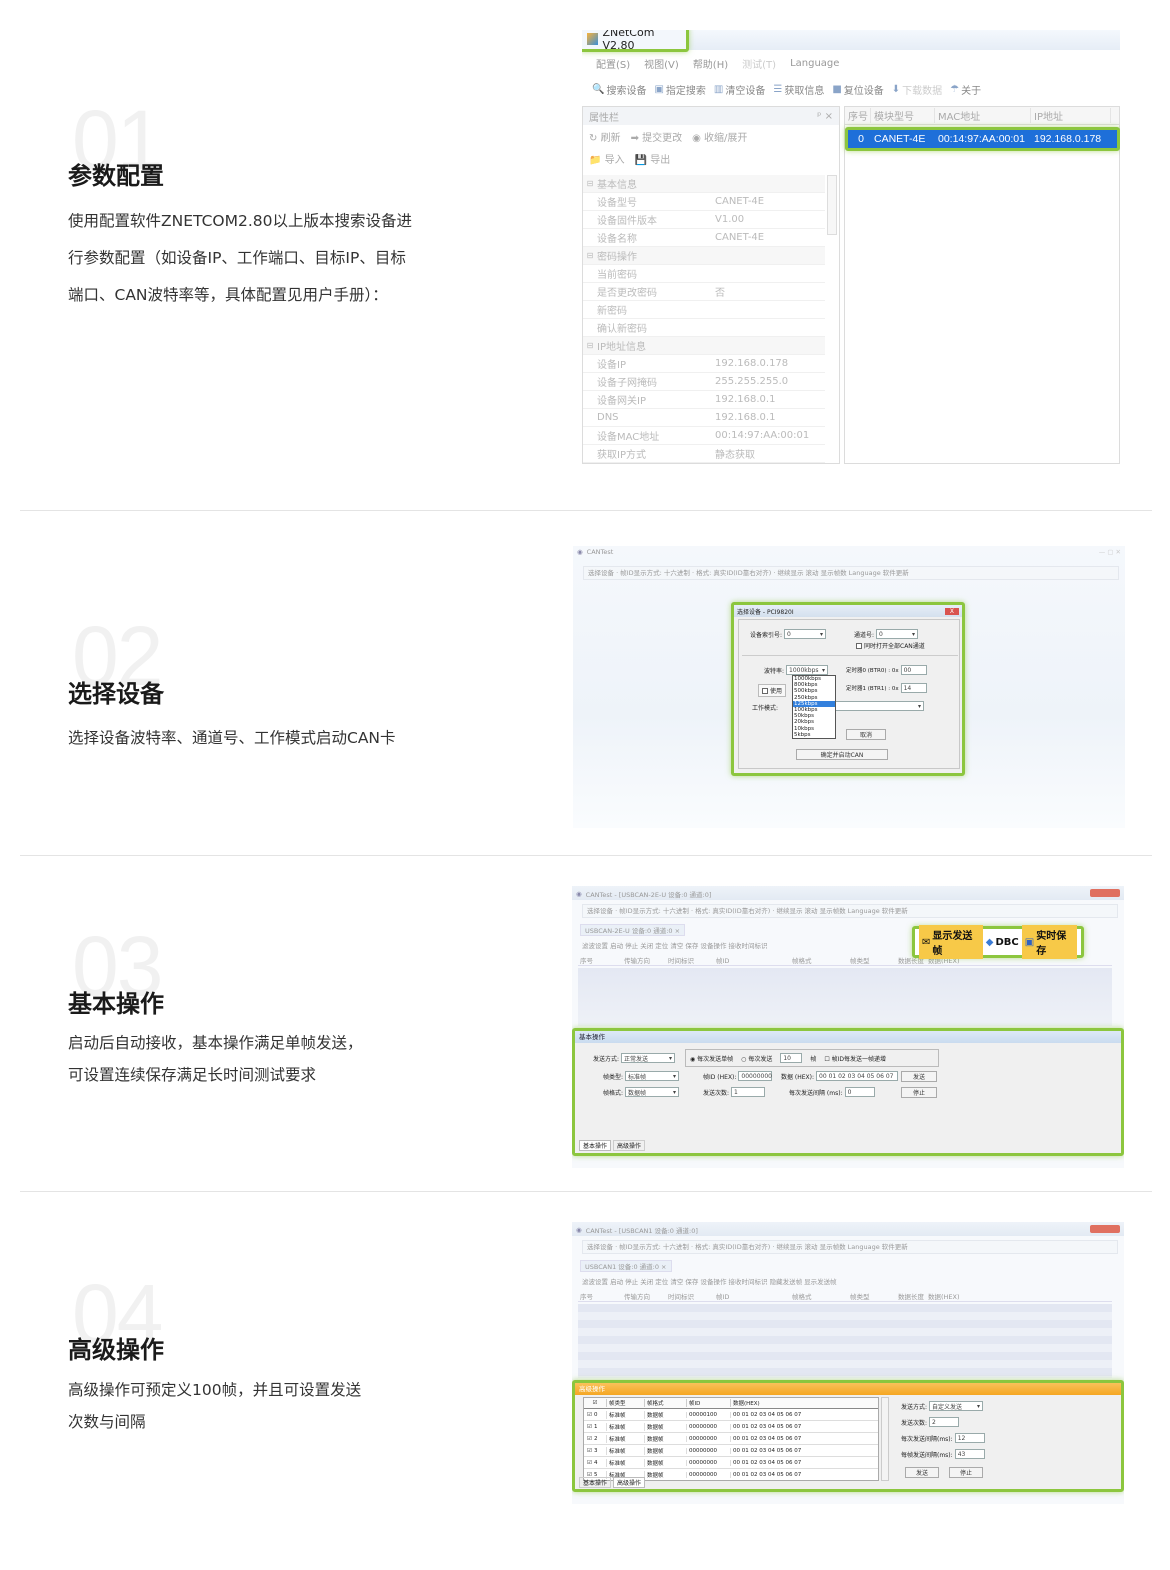 The image size is (1170, 1570). I want to click on table-row: ☑ 2 标准帧 数据帧 00000000 00 01 02 03 04 05 06 07, so click(731, 1439).